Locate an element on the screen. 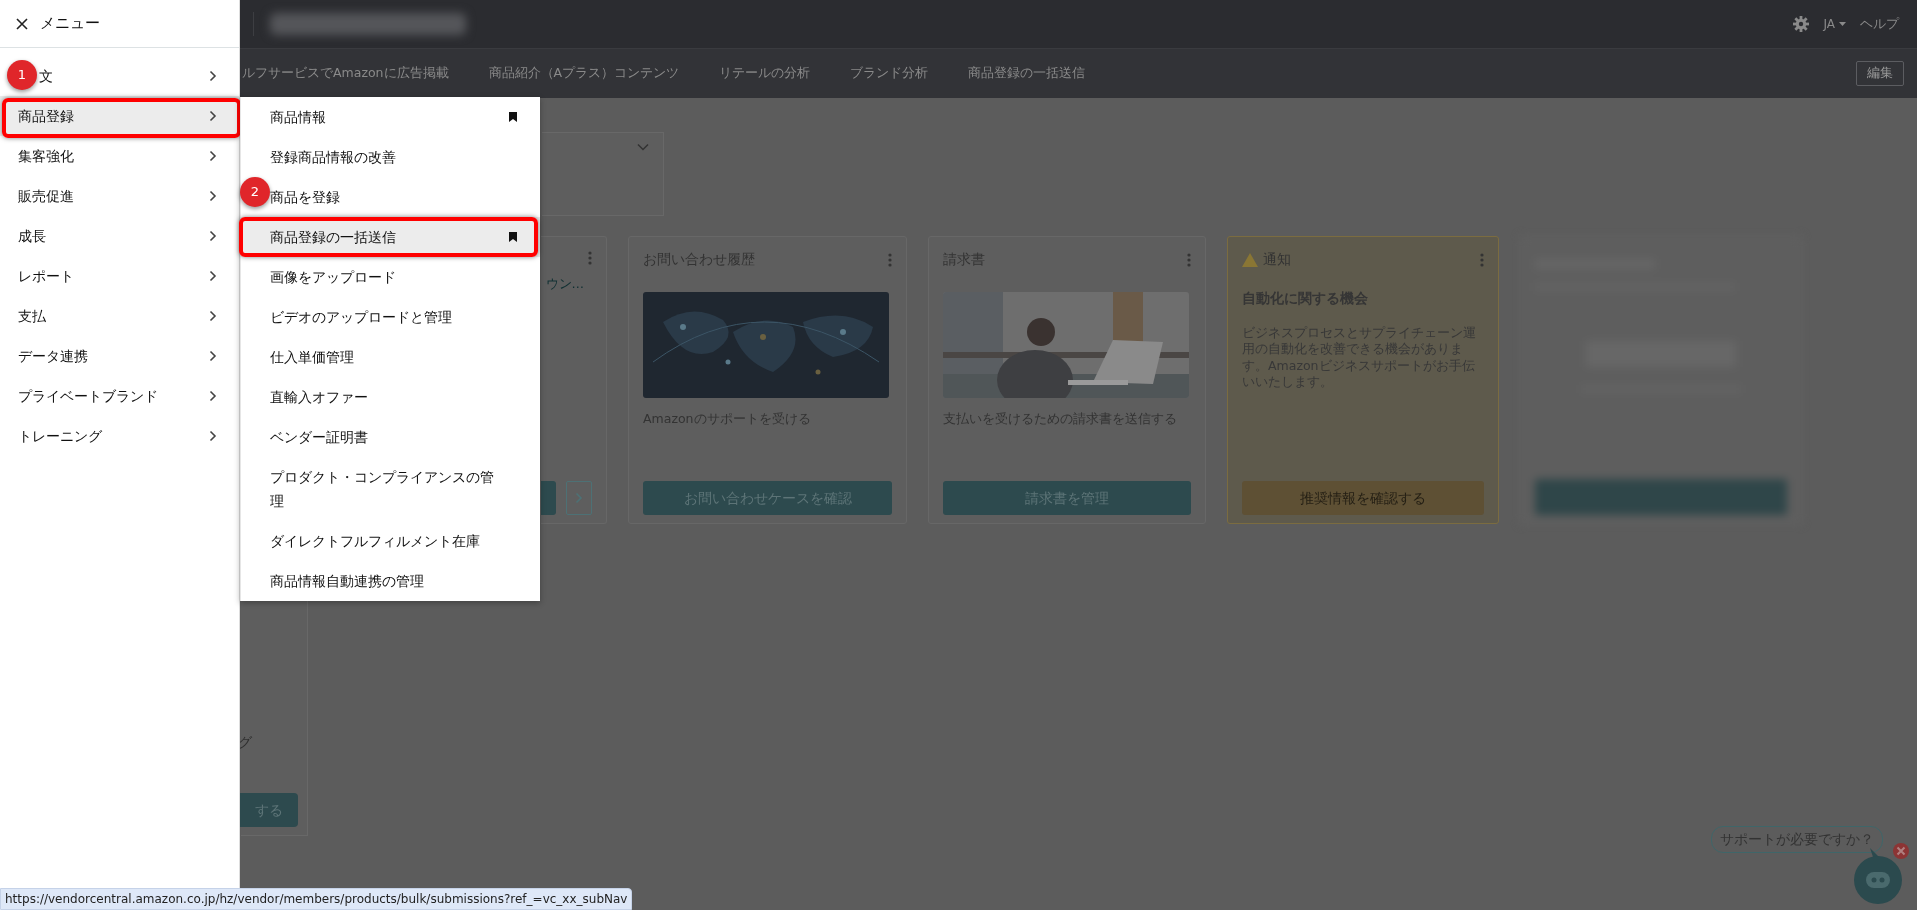 The width and height of the screenshot is (1917, 910). nav-tab: 商品紹介（Aプラス）コンテンツ is located at coordinates (584, 73).